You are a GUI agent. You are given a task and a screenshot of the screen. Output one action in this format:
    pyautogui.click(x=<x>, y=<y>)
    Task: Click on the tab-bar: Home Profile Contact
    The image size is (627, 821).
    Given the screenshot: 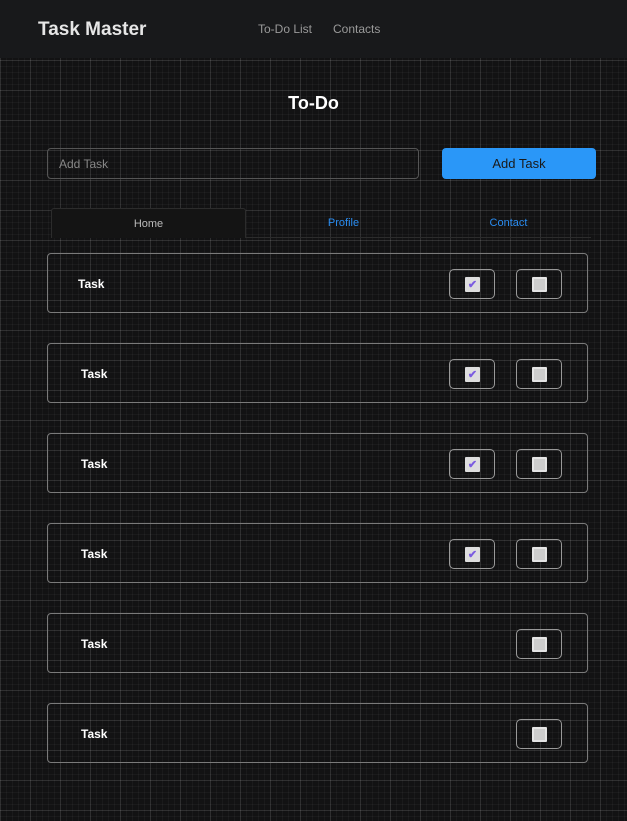 What is the action you would take?
    pyautogui.click(x=321, y=223)
    